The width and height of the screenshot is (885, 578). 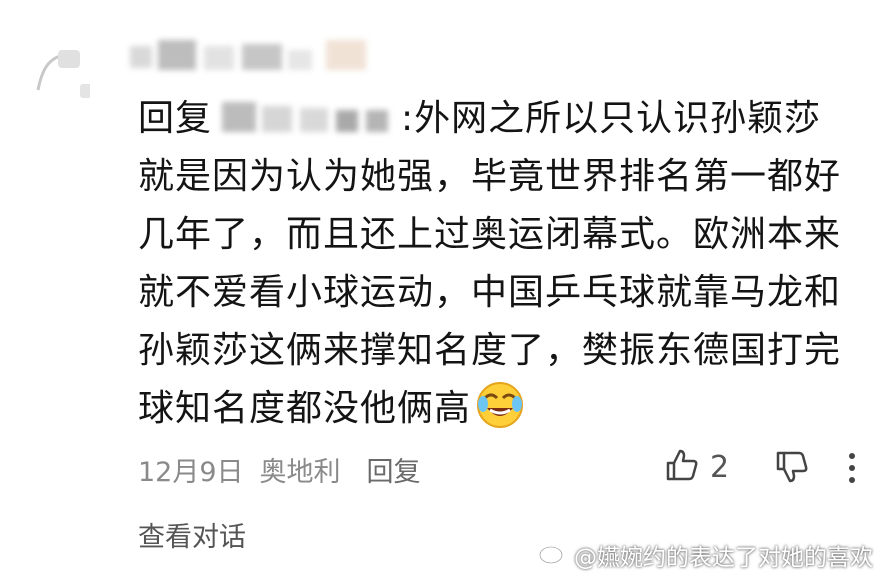 What do you see at coordinates (720, 467) in the screenshot?
I see `like-count: 2` at bounding box center [720, 467].